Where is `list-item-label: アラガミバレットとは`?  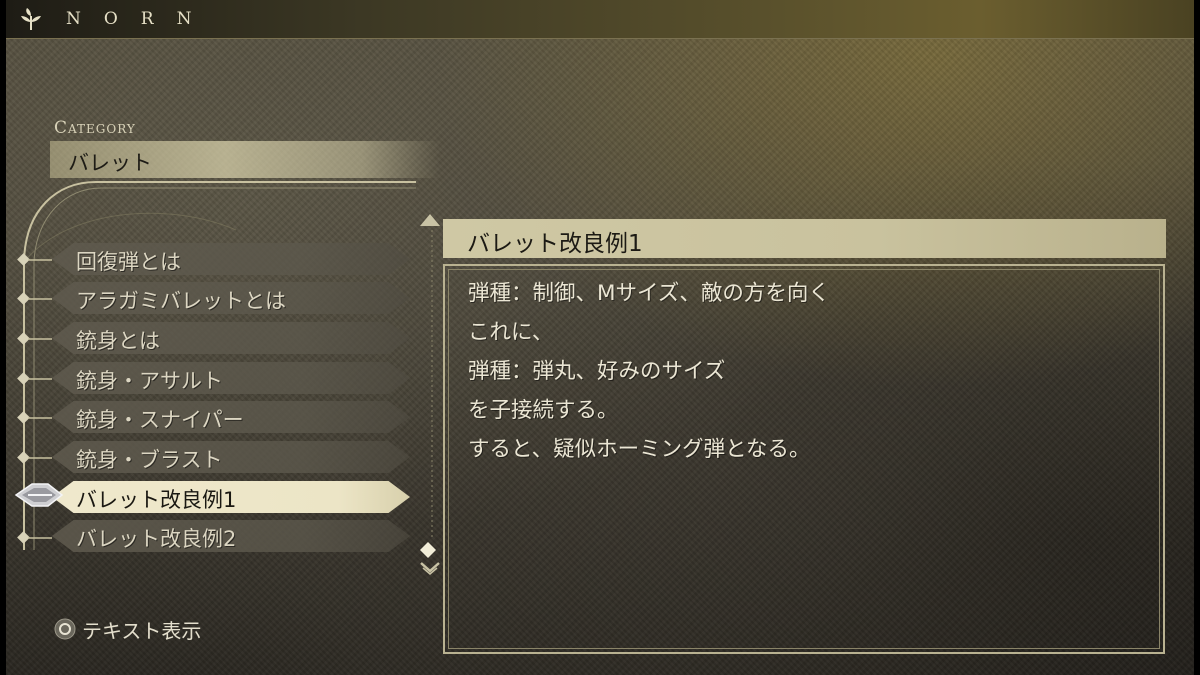
list-item-label: アラガミバレットとは is located at coordinates (181, 301).